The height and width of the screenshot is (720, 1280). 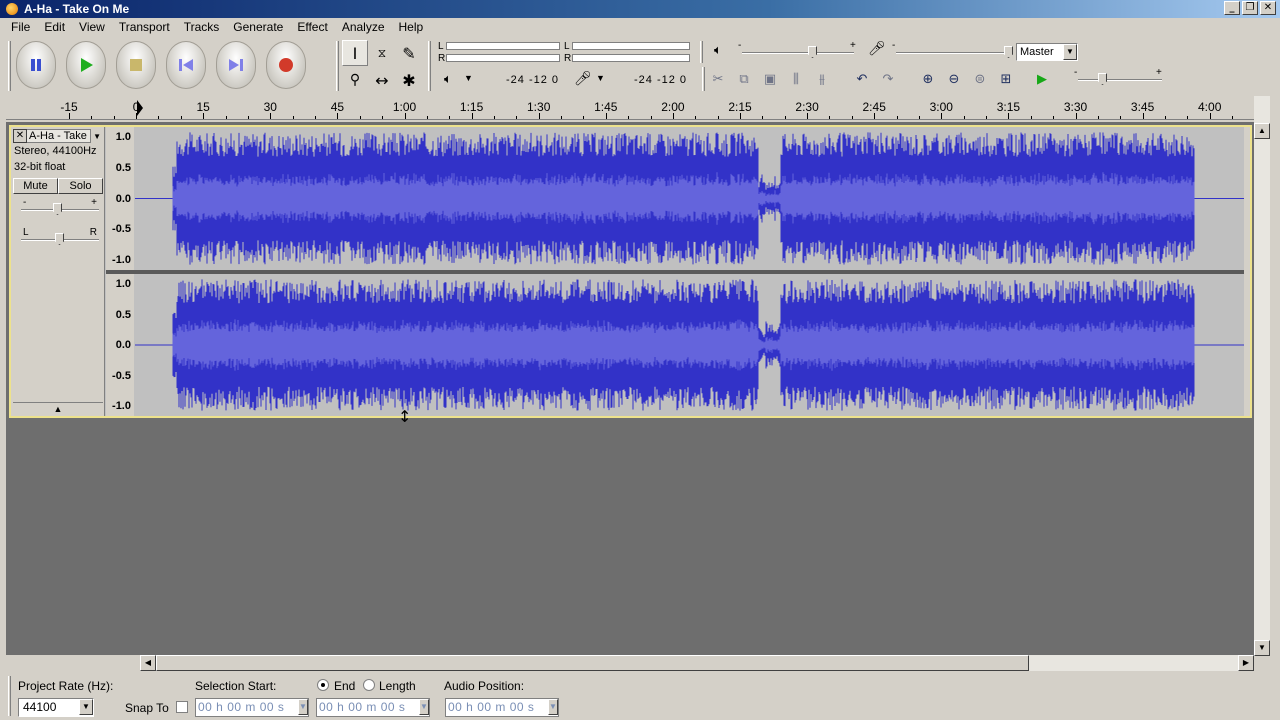 I want to click on pause-button, so click(x=36, y=65).